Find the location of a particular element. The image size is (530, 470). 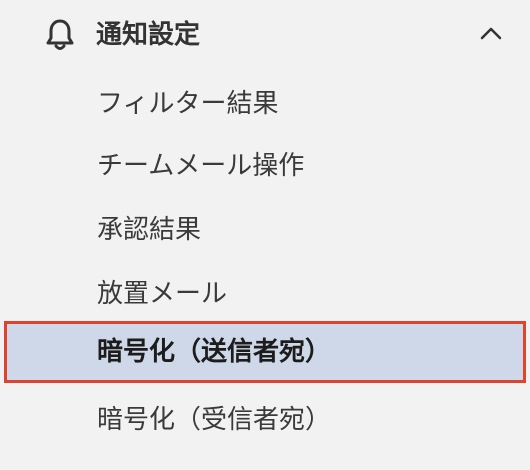

menu-item-label: 承認結果 is located at coordinates (149, 230).